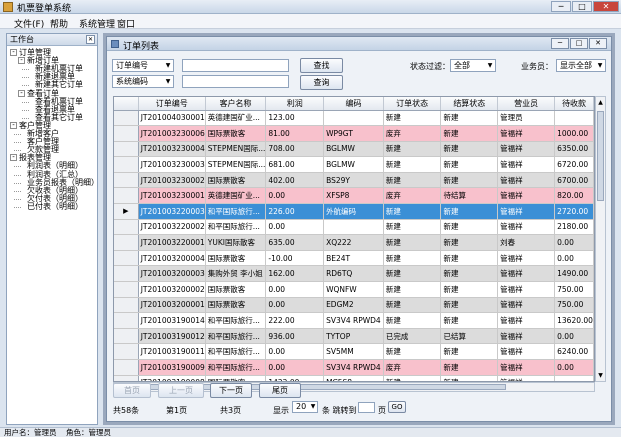 The width and height of the screenshot is (621, 437). Describe the element at coordinates (295, 378) in the screenshot. I see `table-cell: 1422.00` at that location.